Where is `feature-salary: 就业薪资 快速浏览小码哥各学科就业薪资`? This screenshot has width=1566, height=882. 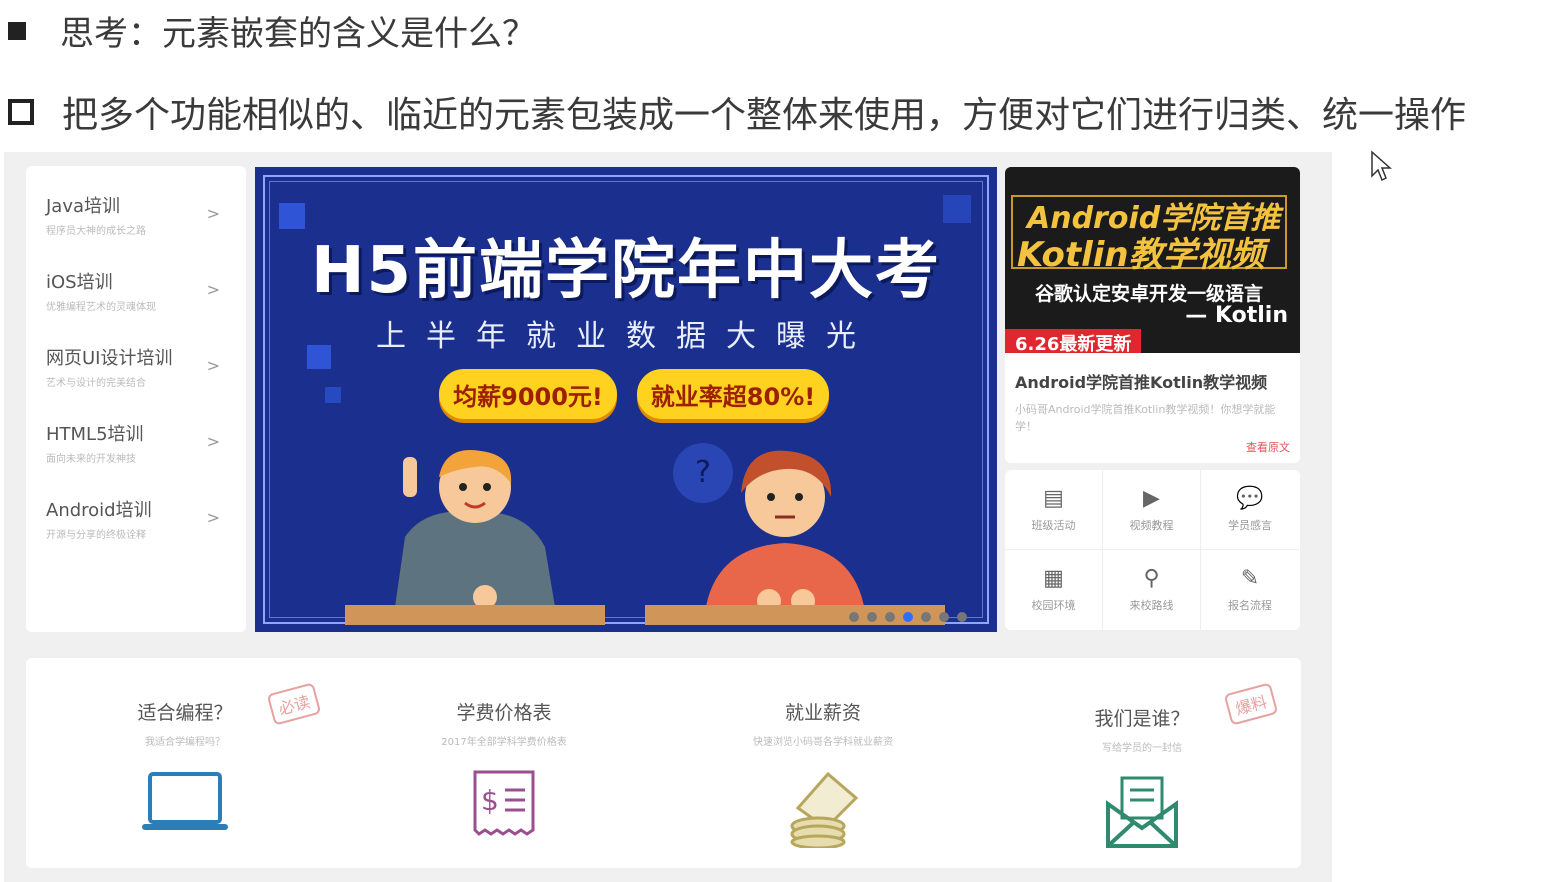
feature-salary: 就业薪资 快速浏览小码哥各学科就业薪资 is located at coordinates (823, 763).